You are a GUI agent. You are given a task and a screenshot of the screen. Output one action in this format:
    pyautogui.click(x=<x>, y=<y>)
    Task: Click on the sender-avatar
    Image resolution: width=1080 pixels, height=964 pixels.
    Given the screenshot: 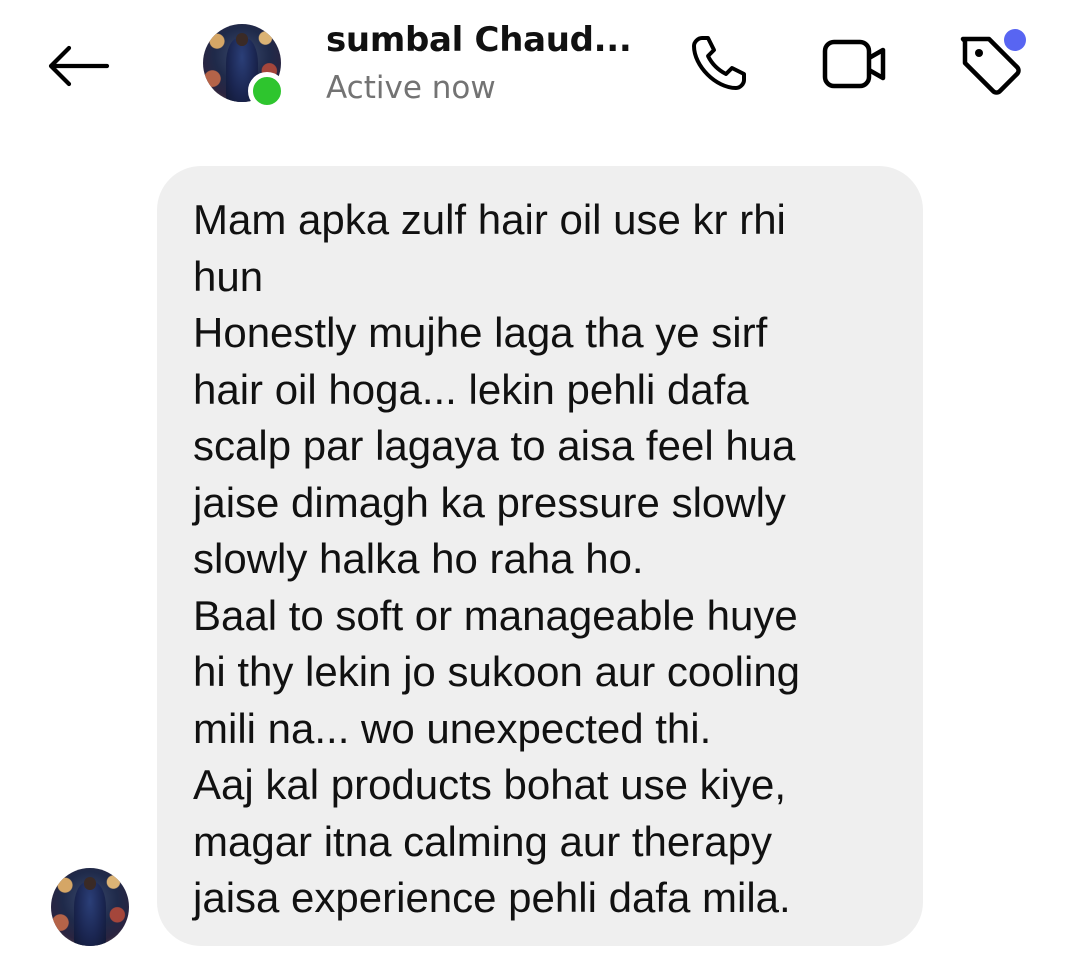 What is the action you would take?
    pyautogui.click(x=90, y=907)
    